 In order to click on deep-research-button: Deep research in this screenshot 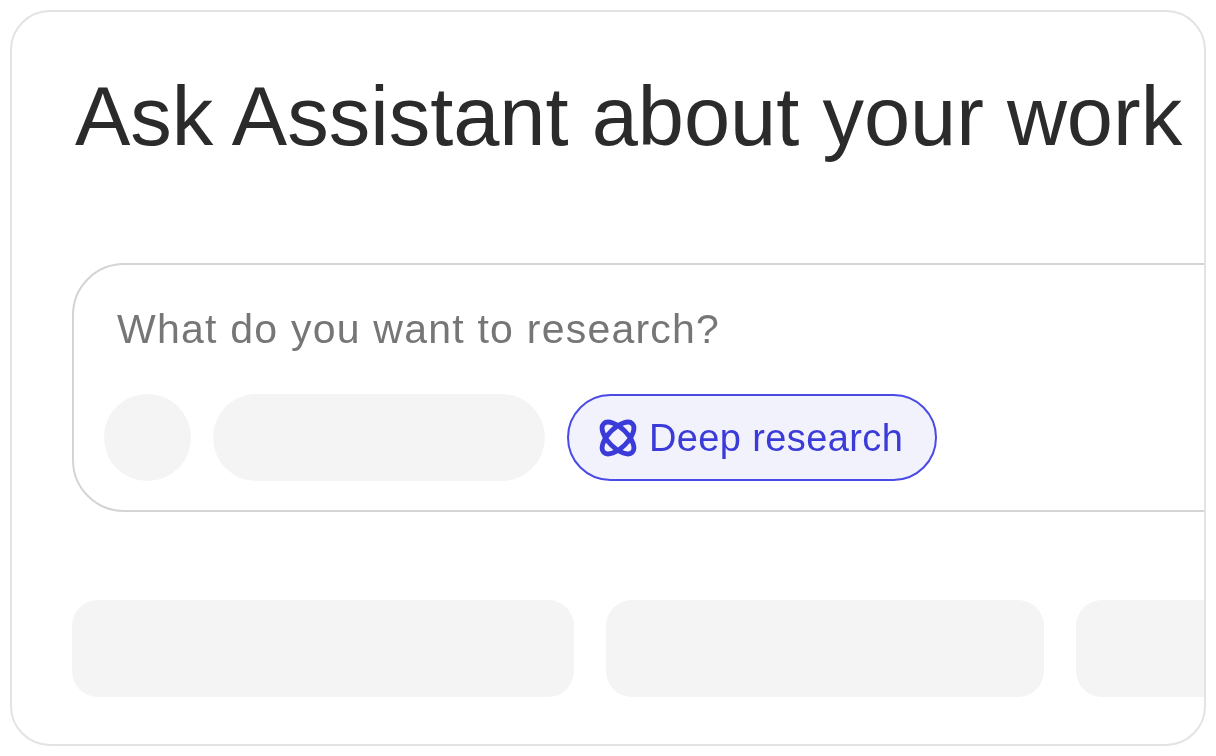, I will do `click(752, 437)`.